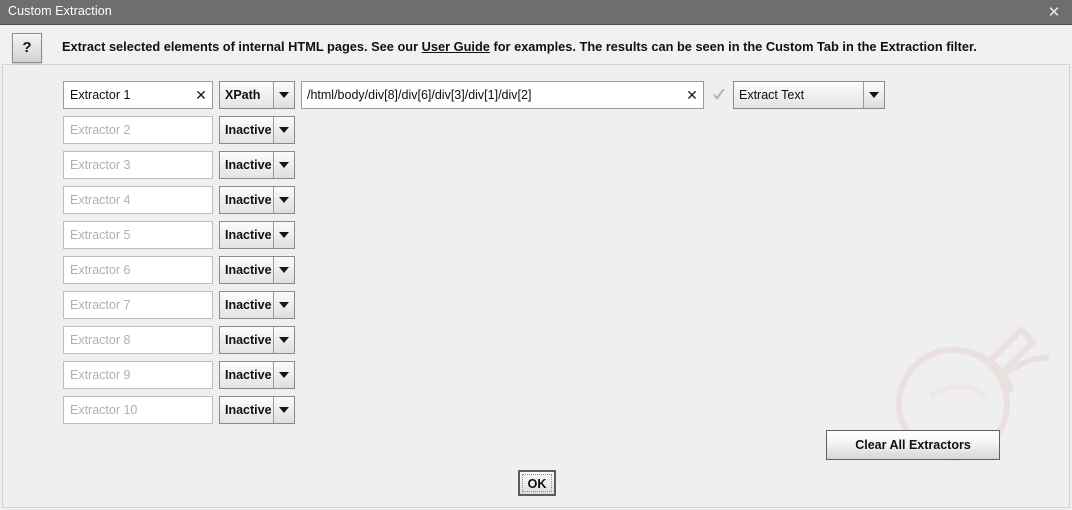  I want to click on clear-all-extractors-button: Clear All Extractors, so click(913, 445).